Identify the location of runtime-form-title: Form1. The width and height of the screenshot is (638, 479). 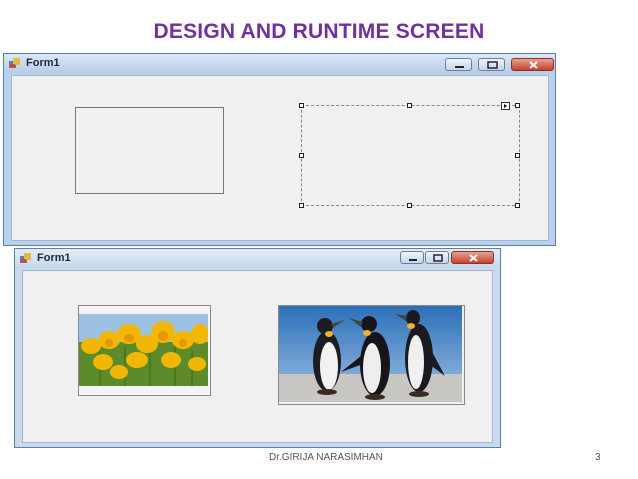
(54, 258).